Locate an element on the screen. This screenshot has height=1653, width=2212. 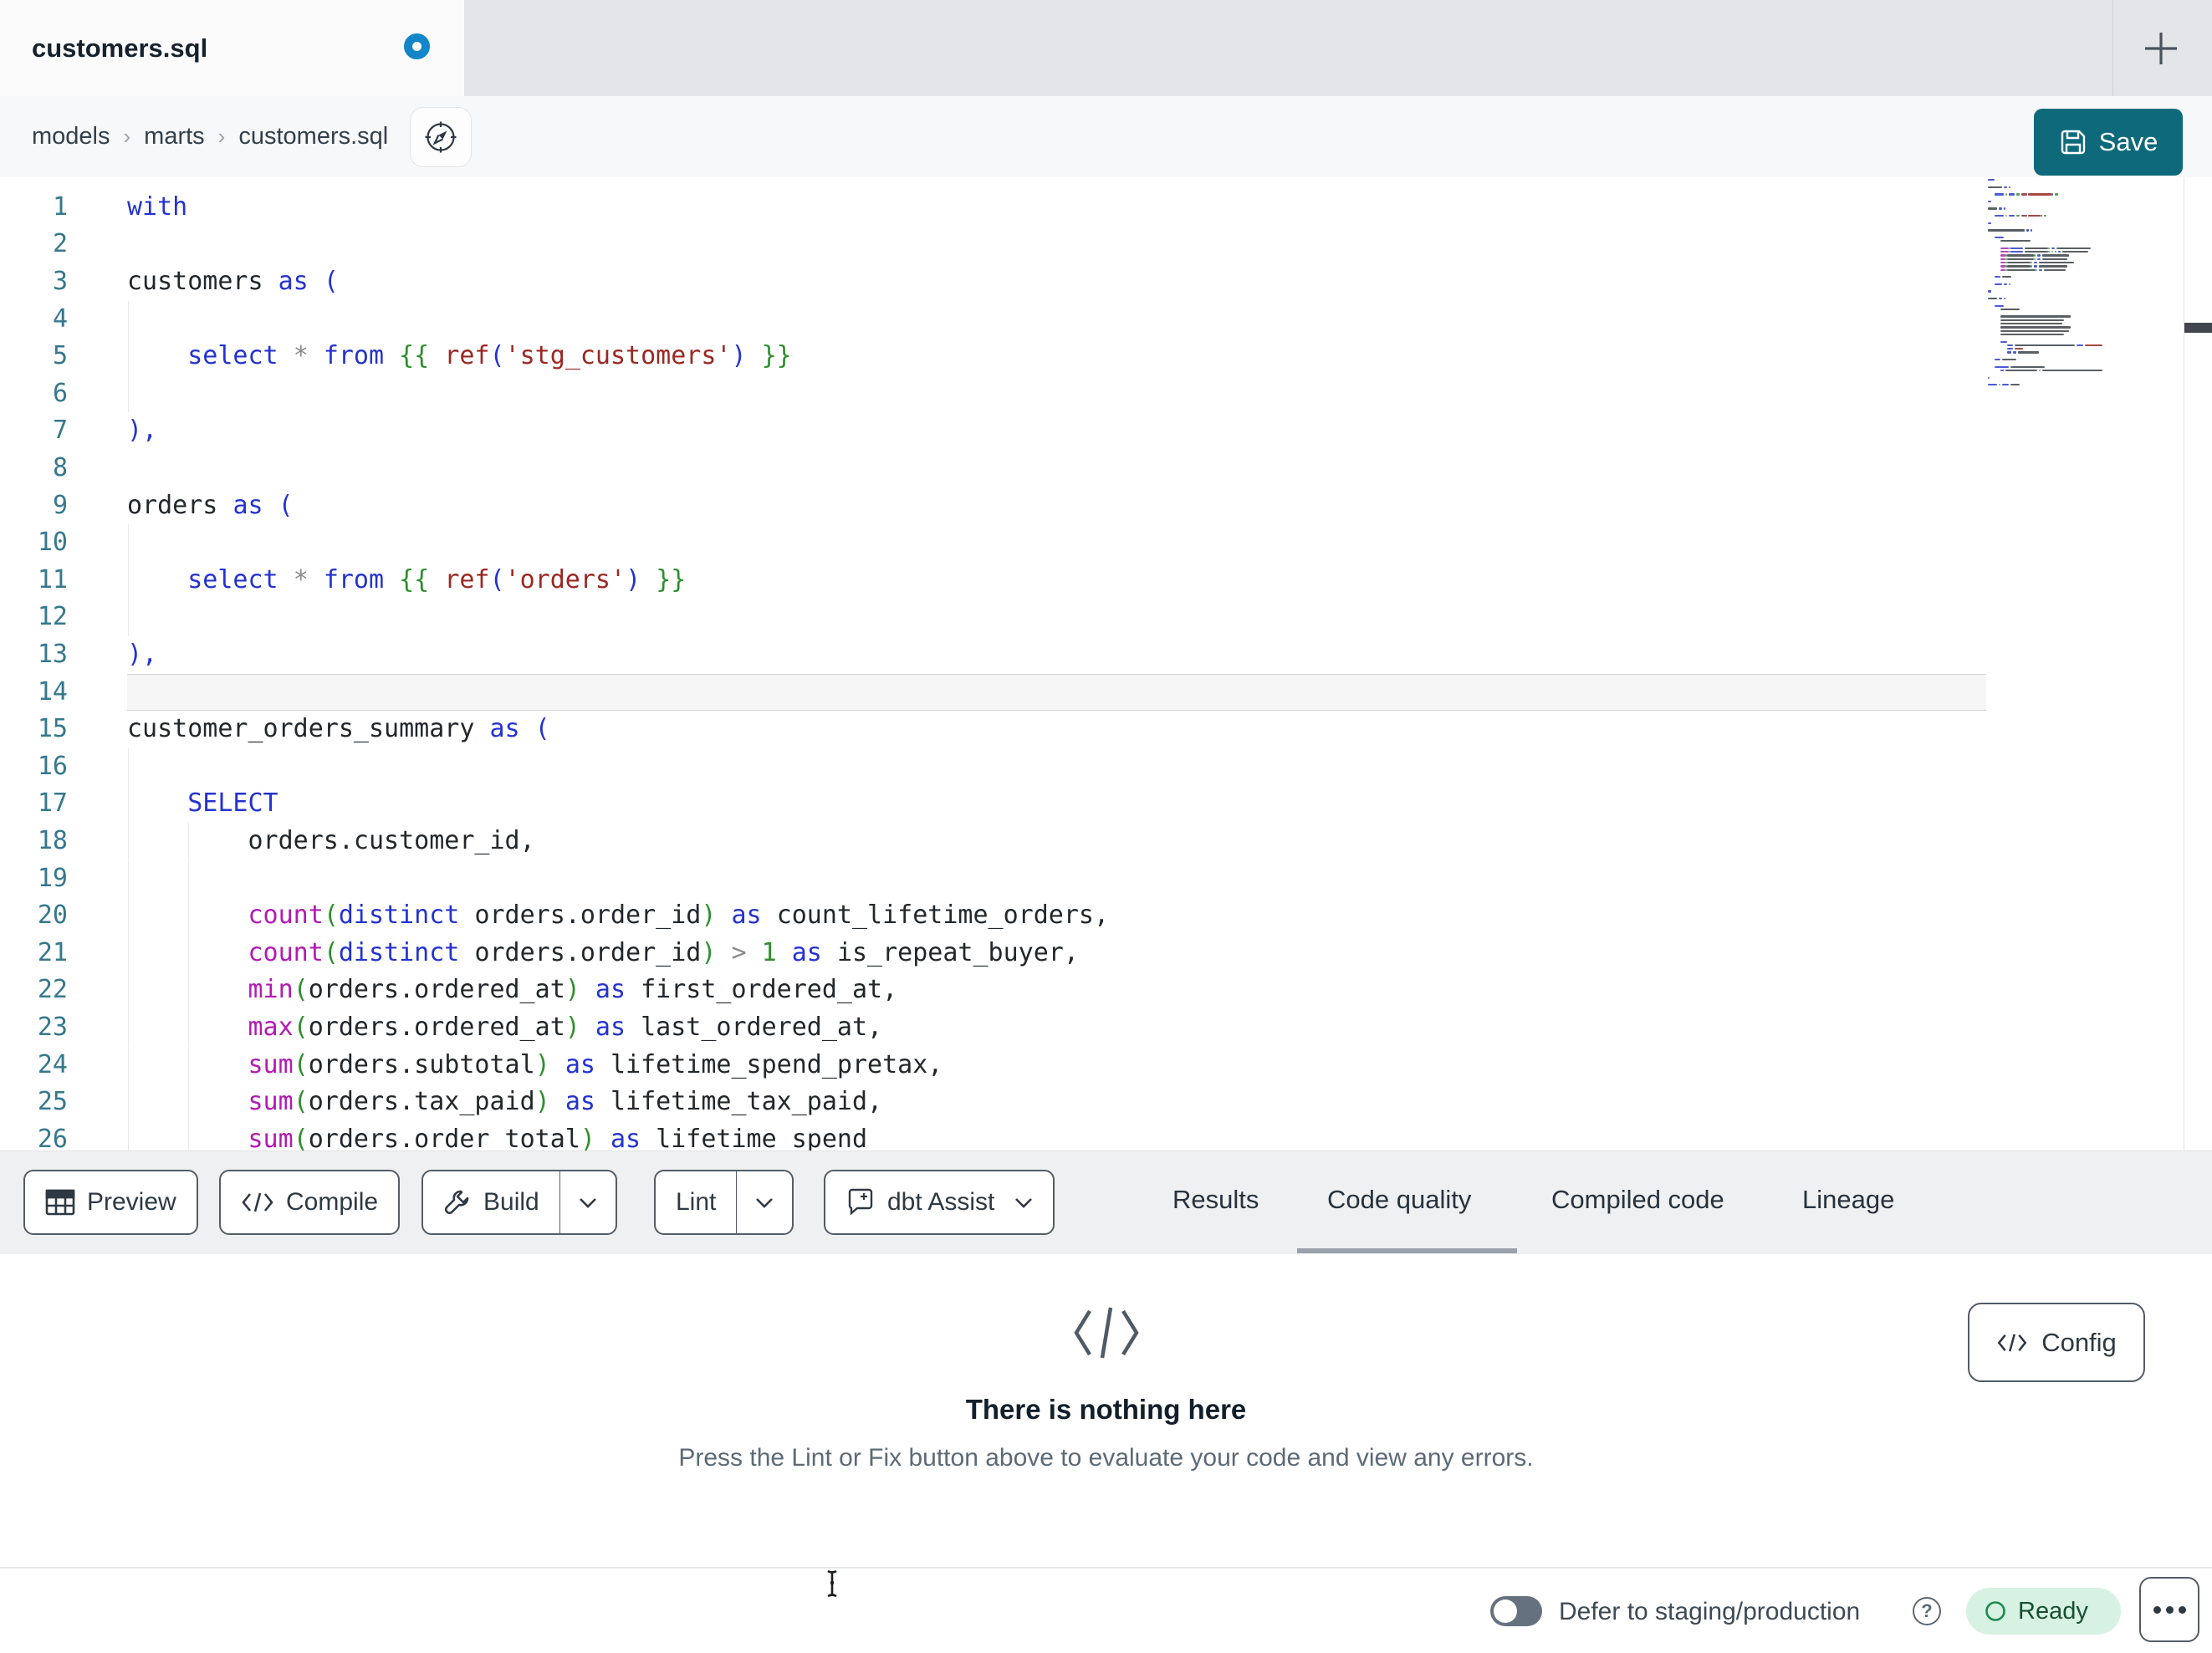
tab-results: Results is located at coordinates (1216, 1199).